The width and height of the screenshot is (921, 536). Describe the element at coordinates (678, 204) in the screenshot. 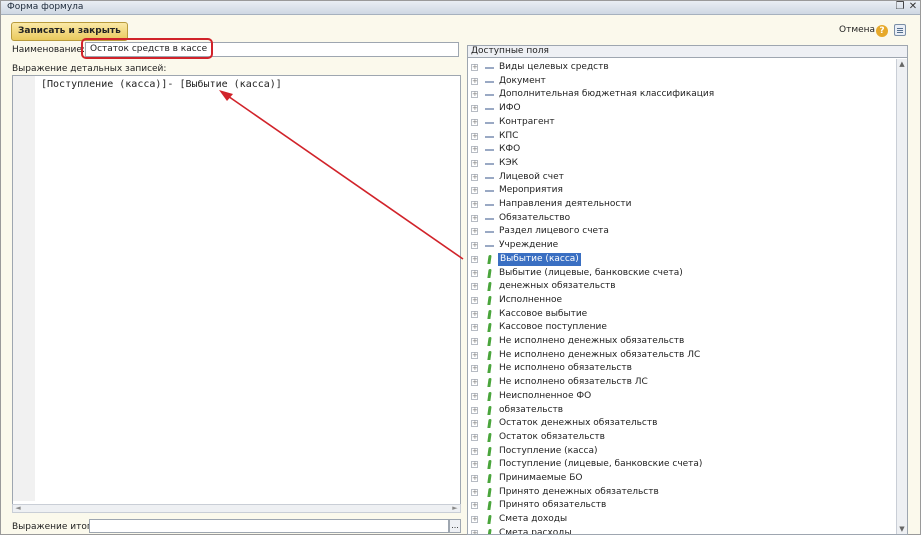

I see `field-item: + Направления деятельности` at that location.